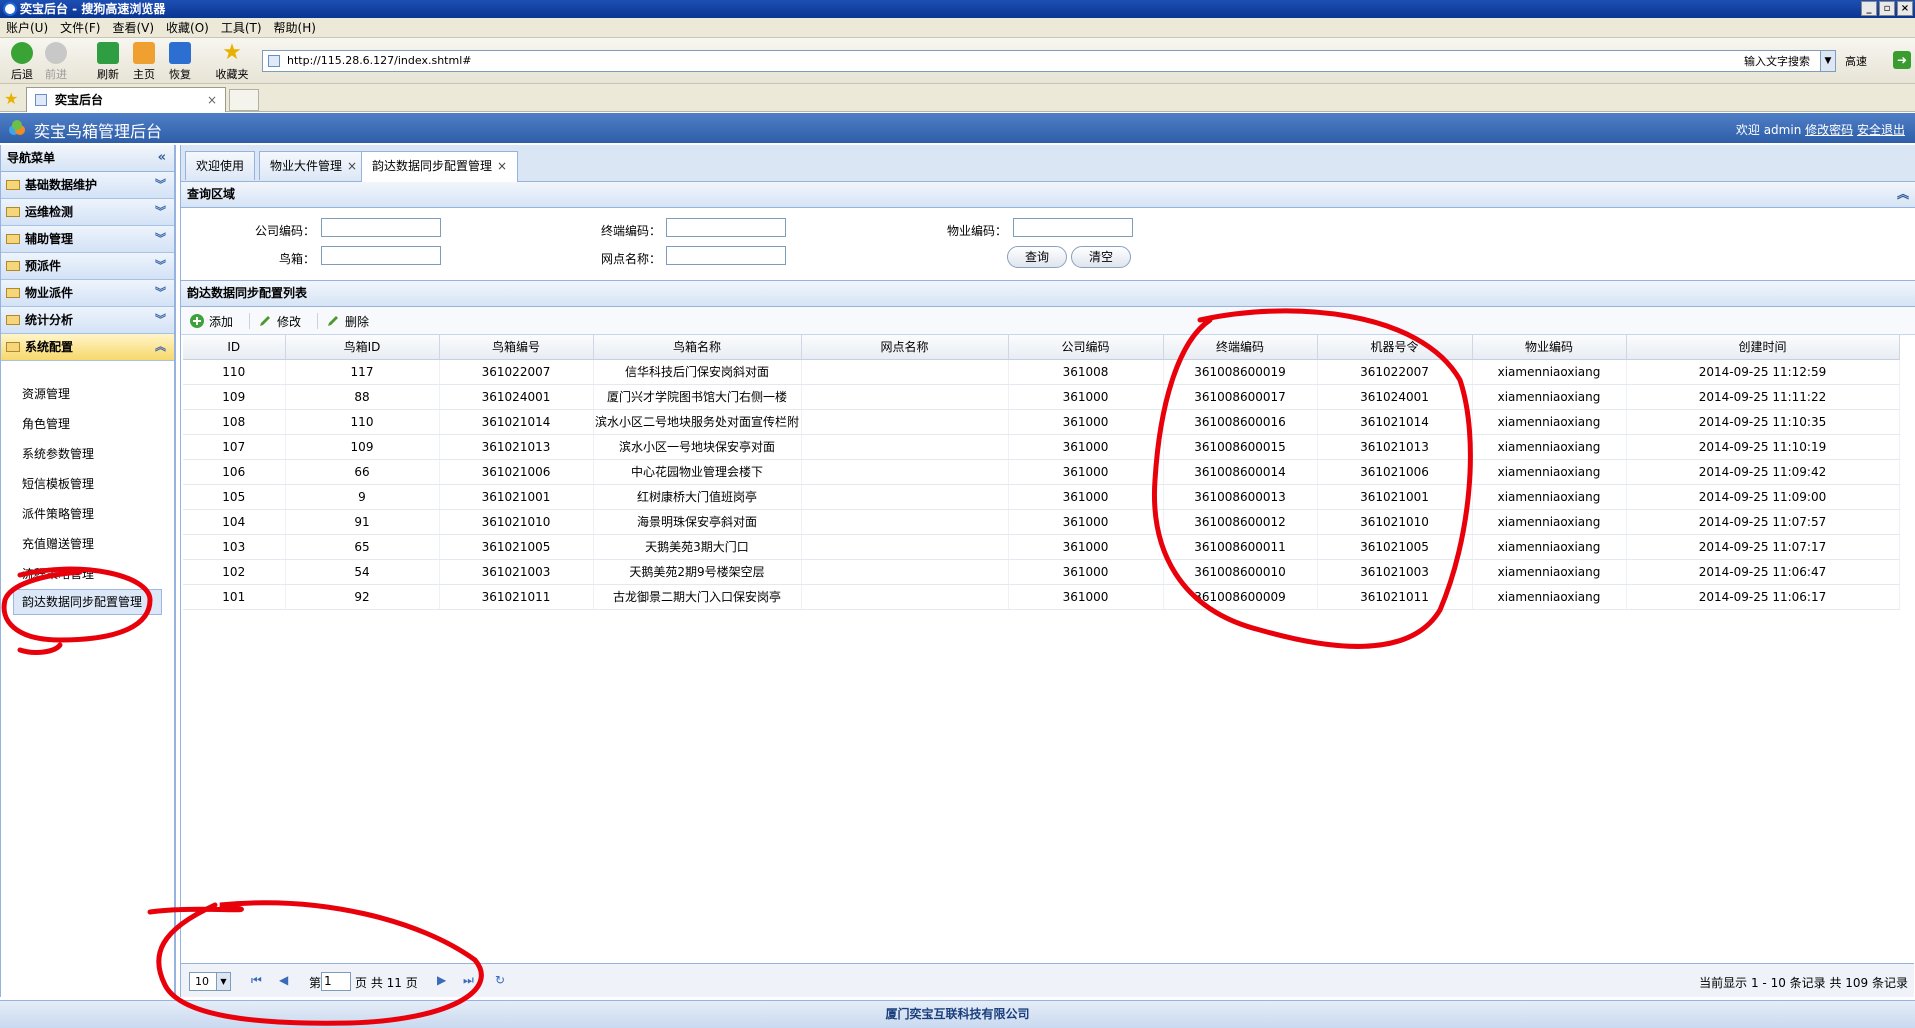 This screenshot has height=1028, width=1915. What do you see at coordinates (386, 983) in the screenshot?
I see `page-total-text: 页 共 11 页` at bounding box center [386, 983].